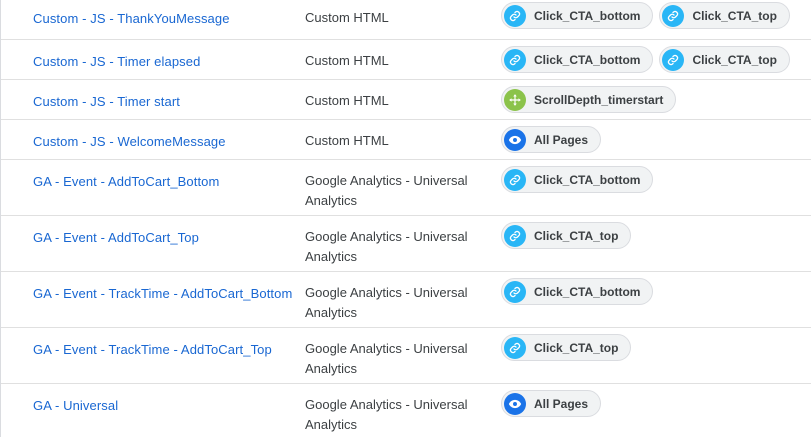 This screenshot has height=441, width=811. Describe the element at coordinates (75, 405) in the screenshot. I see `tag-name-link: GA - Universal` at that location.